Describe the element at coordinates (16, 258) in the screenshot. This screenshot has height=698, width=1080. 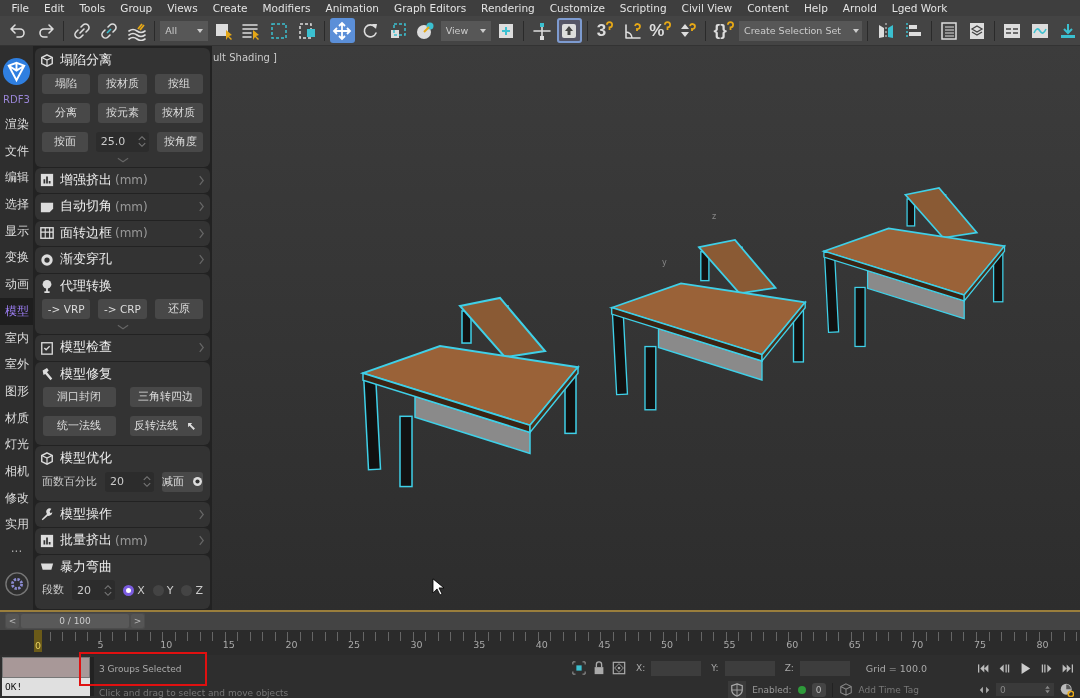
I see `sidebar-item: 变换` at that location.